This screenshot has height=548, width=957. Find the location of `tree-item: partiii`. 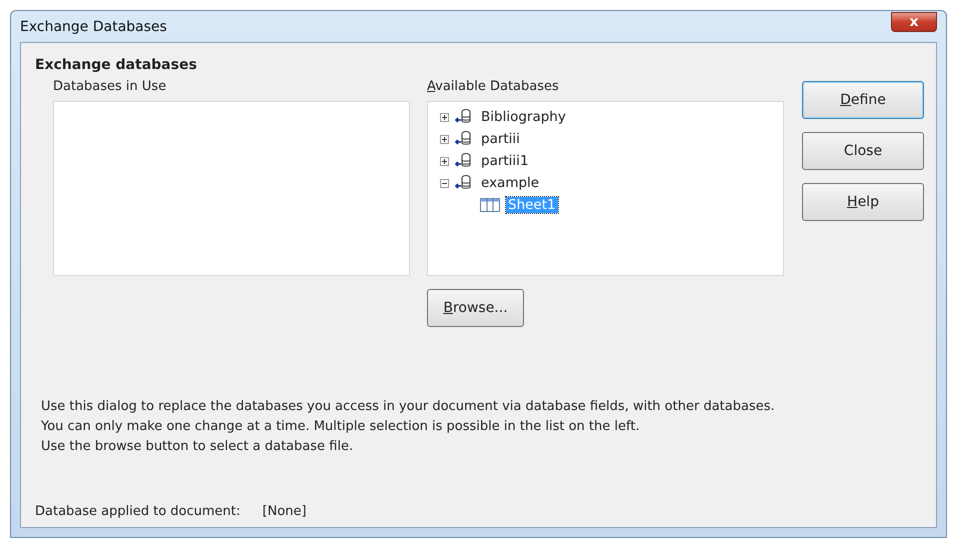

tree-item: partiii is located at coordinates (500, 139).